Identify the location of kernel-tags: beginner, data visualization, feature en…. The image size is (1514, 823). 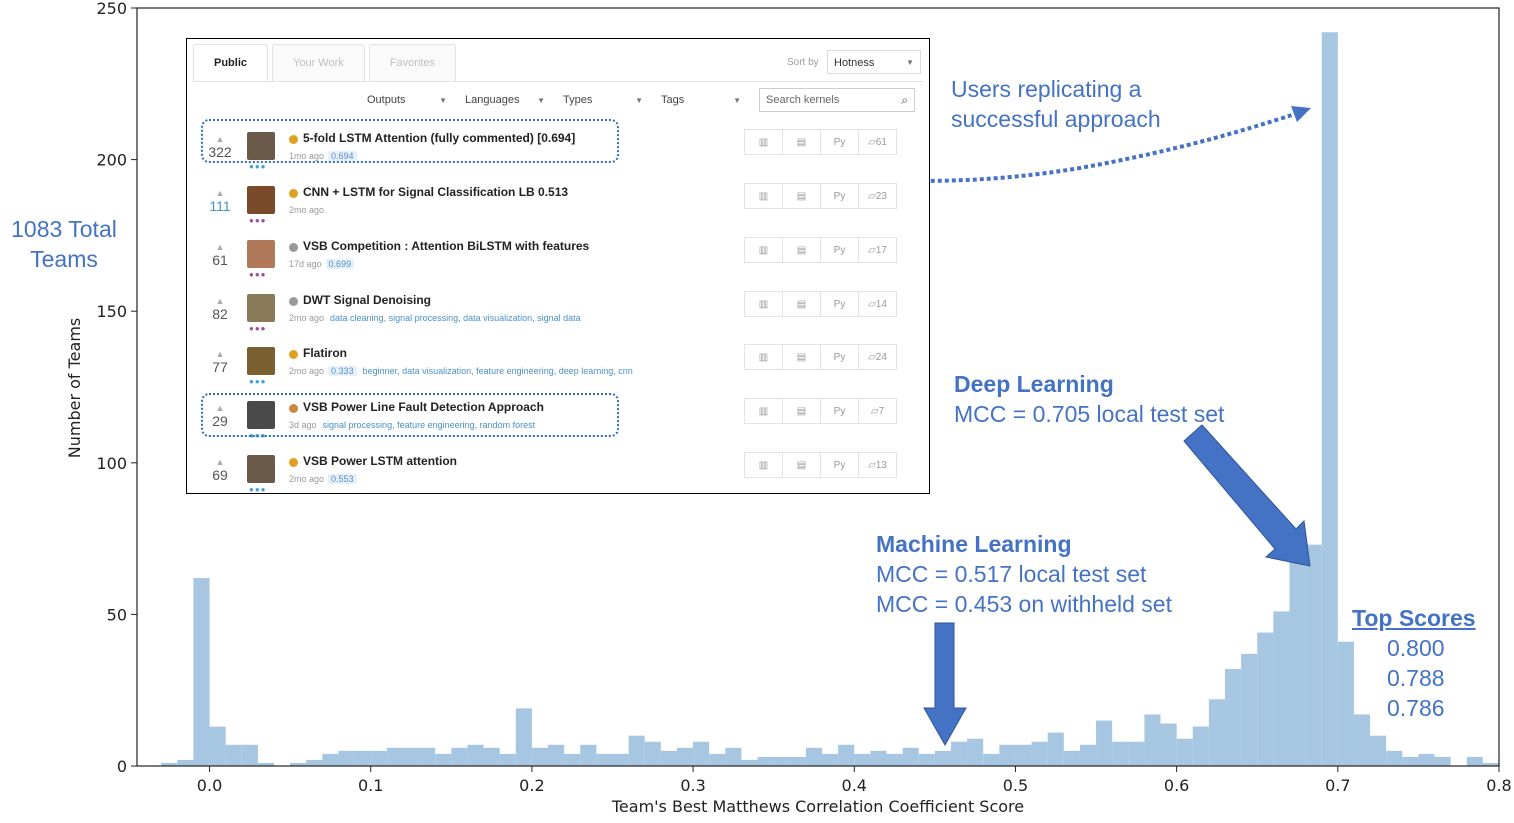
(498, 371).